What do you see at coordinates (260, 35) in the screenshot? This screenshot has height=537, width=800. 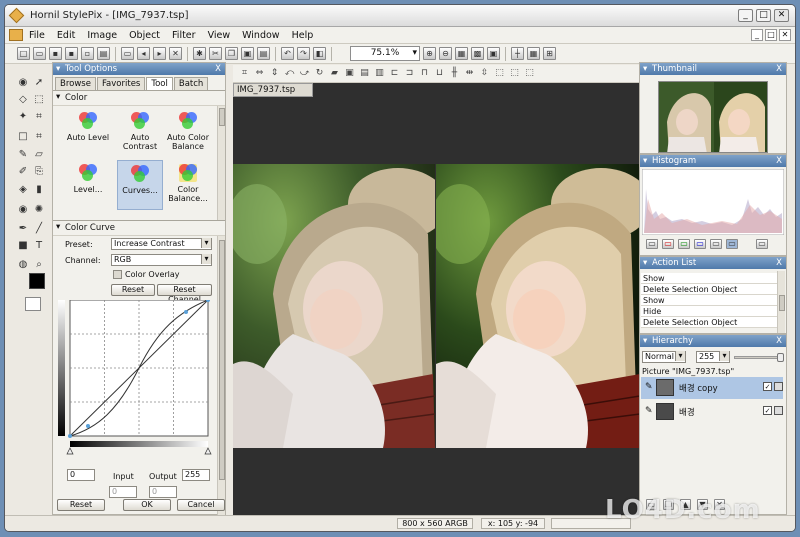 I see `menu-window: Window` at bounding box center [260, 35].